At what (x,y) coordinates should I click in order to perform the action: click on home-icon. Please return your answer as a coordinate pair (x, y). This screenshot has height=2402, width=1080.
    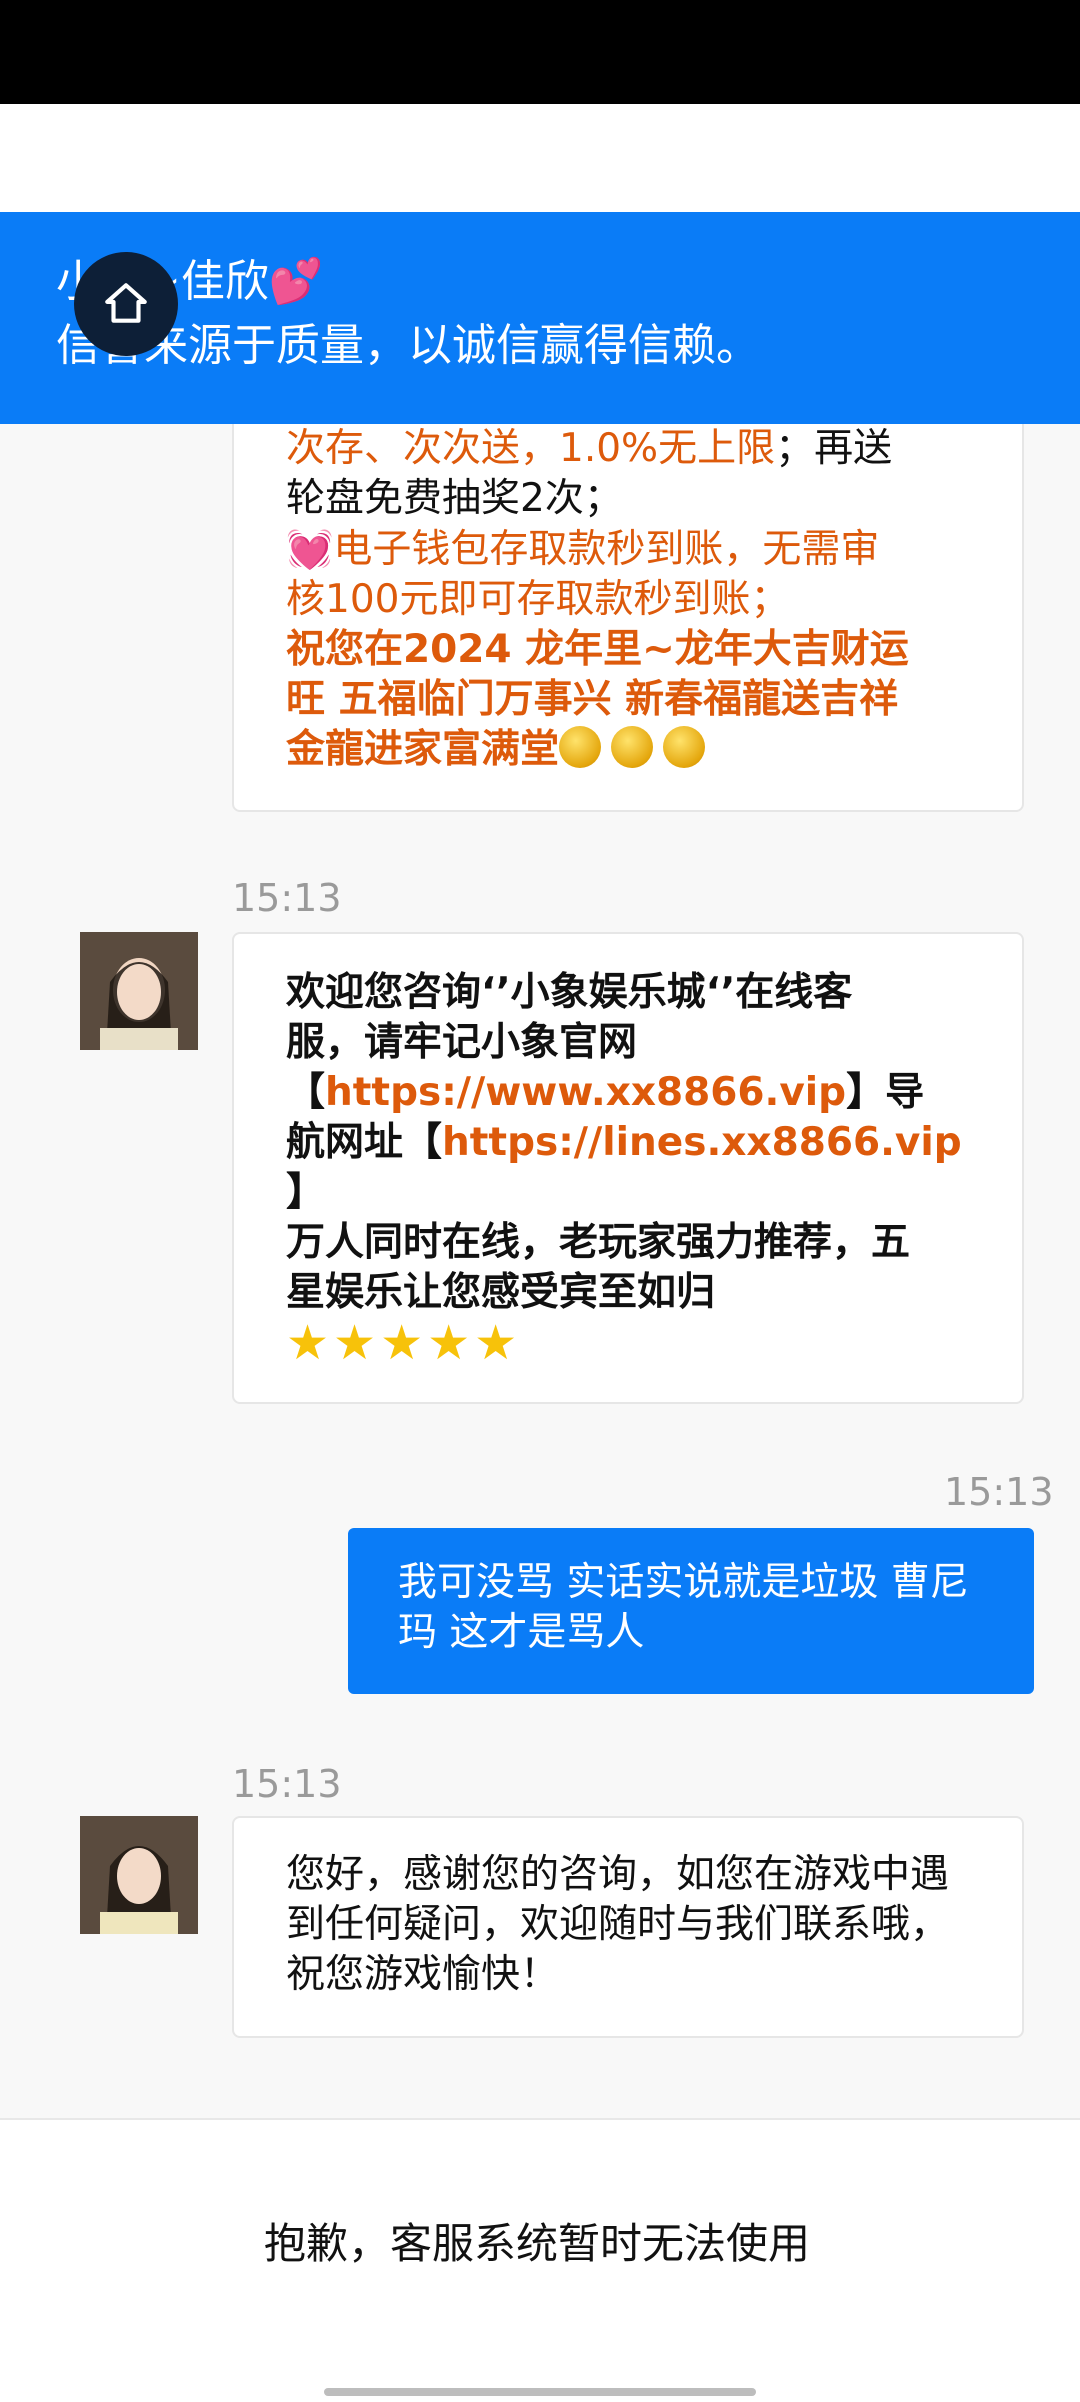
    Looking at the image, I should click on (126, 303).